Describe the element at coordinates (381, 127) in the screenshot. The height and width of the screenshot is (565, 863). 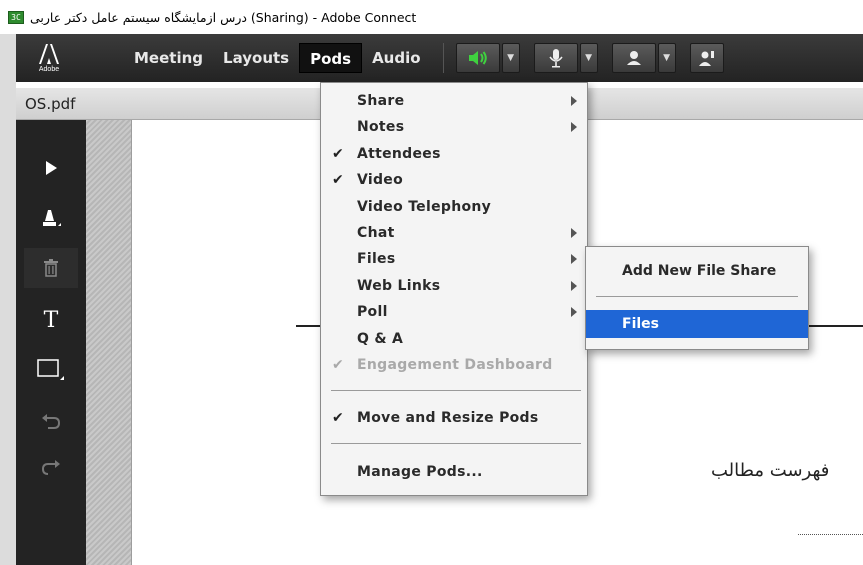
I see `menu-item-label: Notes` at that location.